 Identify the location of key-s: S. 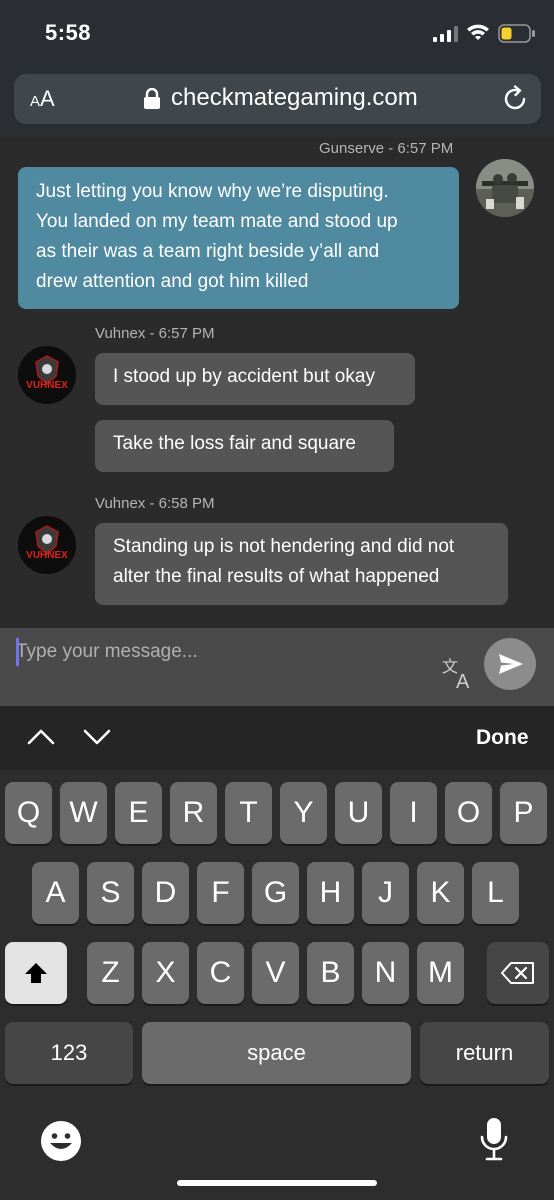
(110, 893).